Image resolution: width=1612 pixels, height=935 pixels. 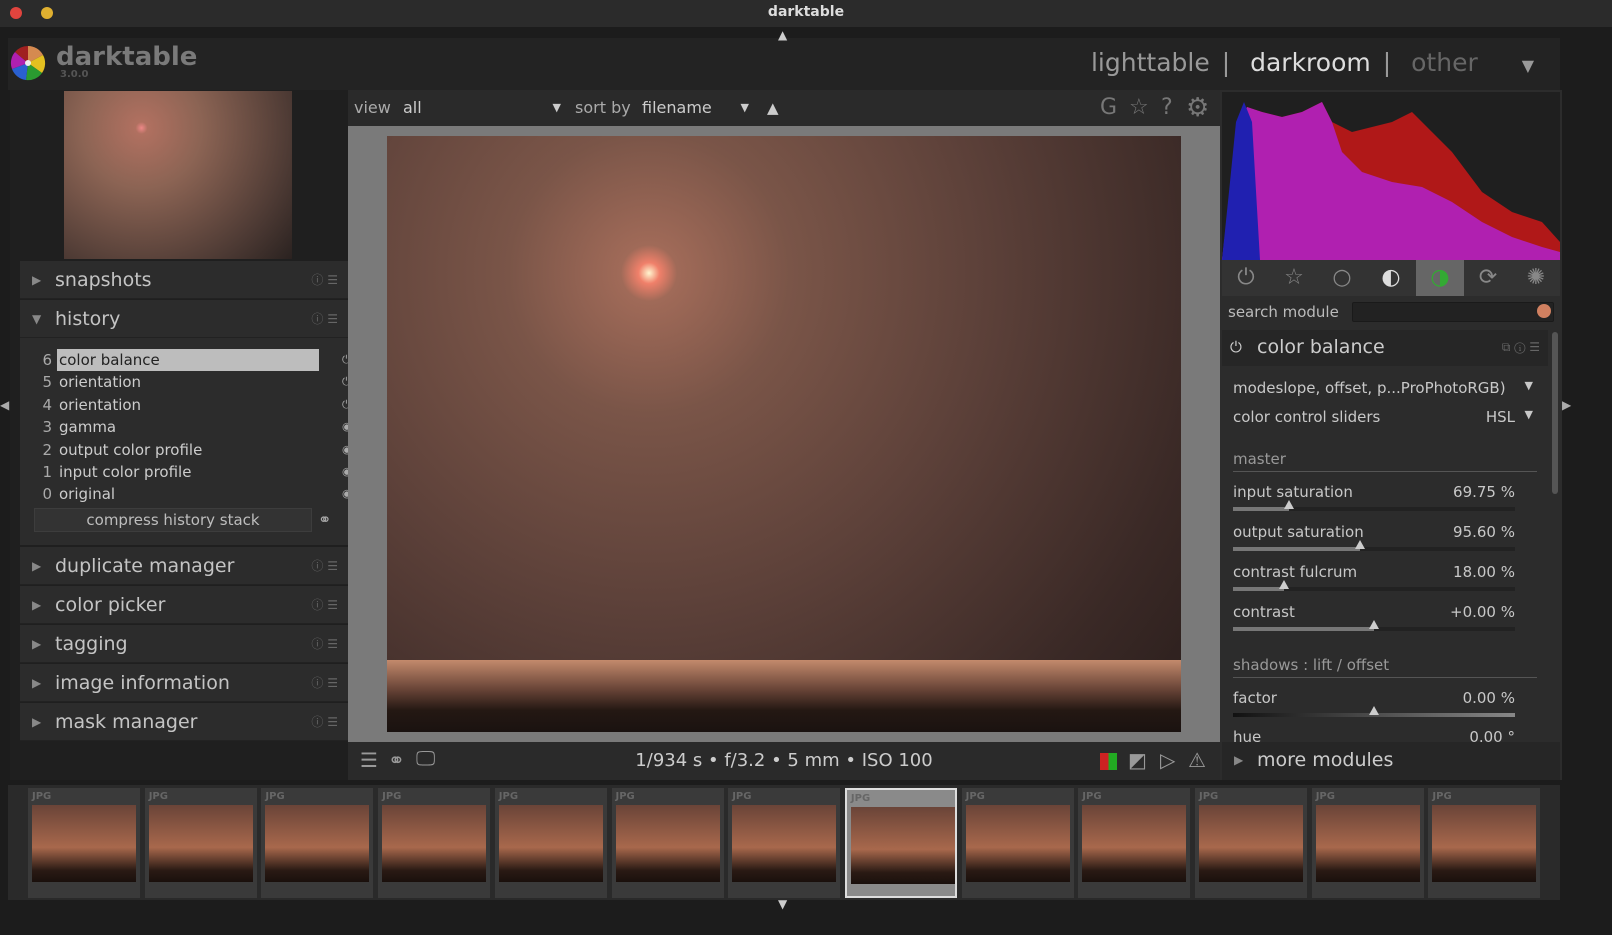 What do you see at coordinates (184, 319) in the screenshot?
I see `module-history: ▼ history ⓘ ☰` at bounding box center [184, 319].